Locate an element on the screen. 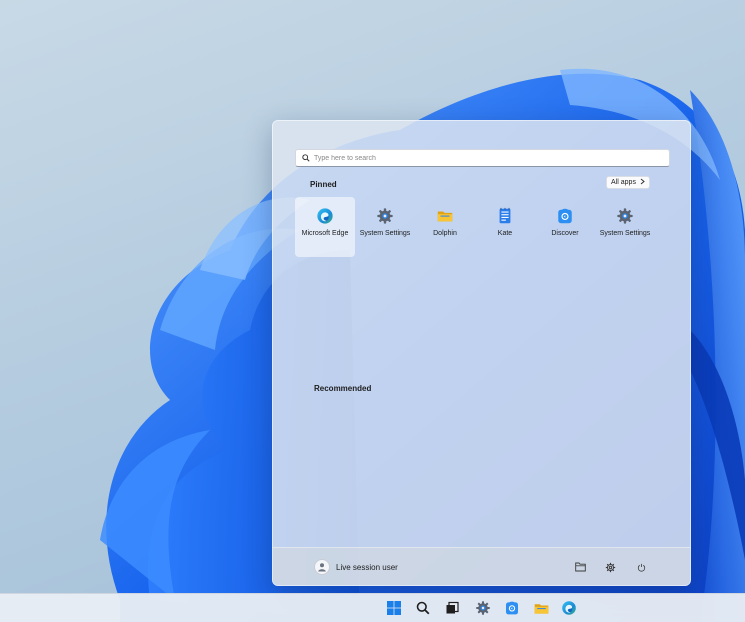  user-icon is located at coordinates (322, 567).